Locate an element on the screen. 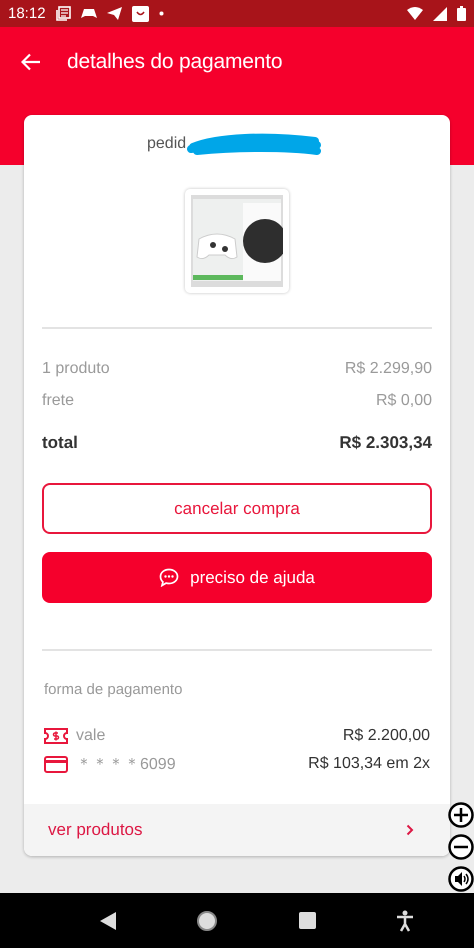  accessibility-icon is located at coordinates (405, 921).